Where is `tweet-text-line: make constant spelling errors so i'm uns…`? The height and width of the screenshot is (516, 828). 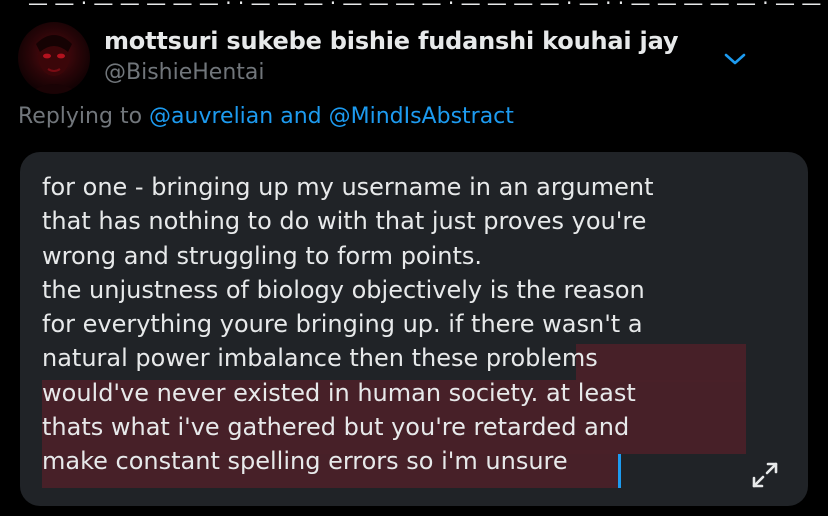 tweet-text-line: make constant spelling errors so i'm uns… is located at coordinates (305, 461).